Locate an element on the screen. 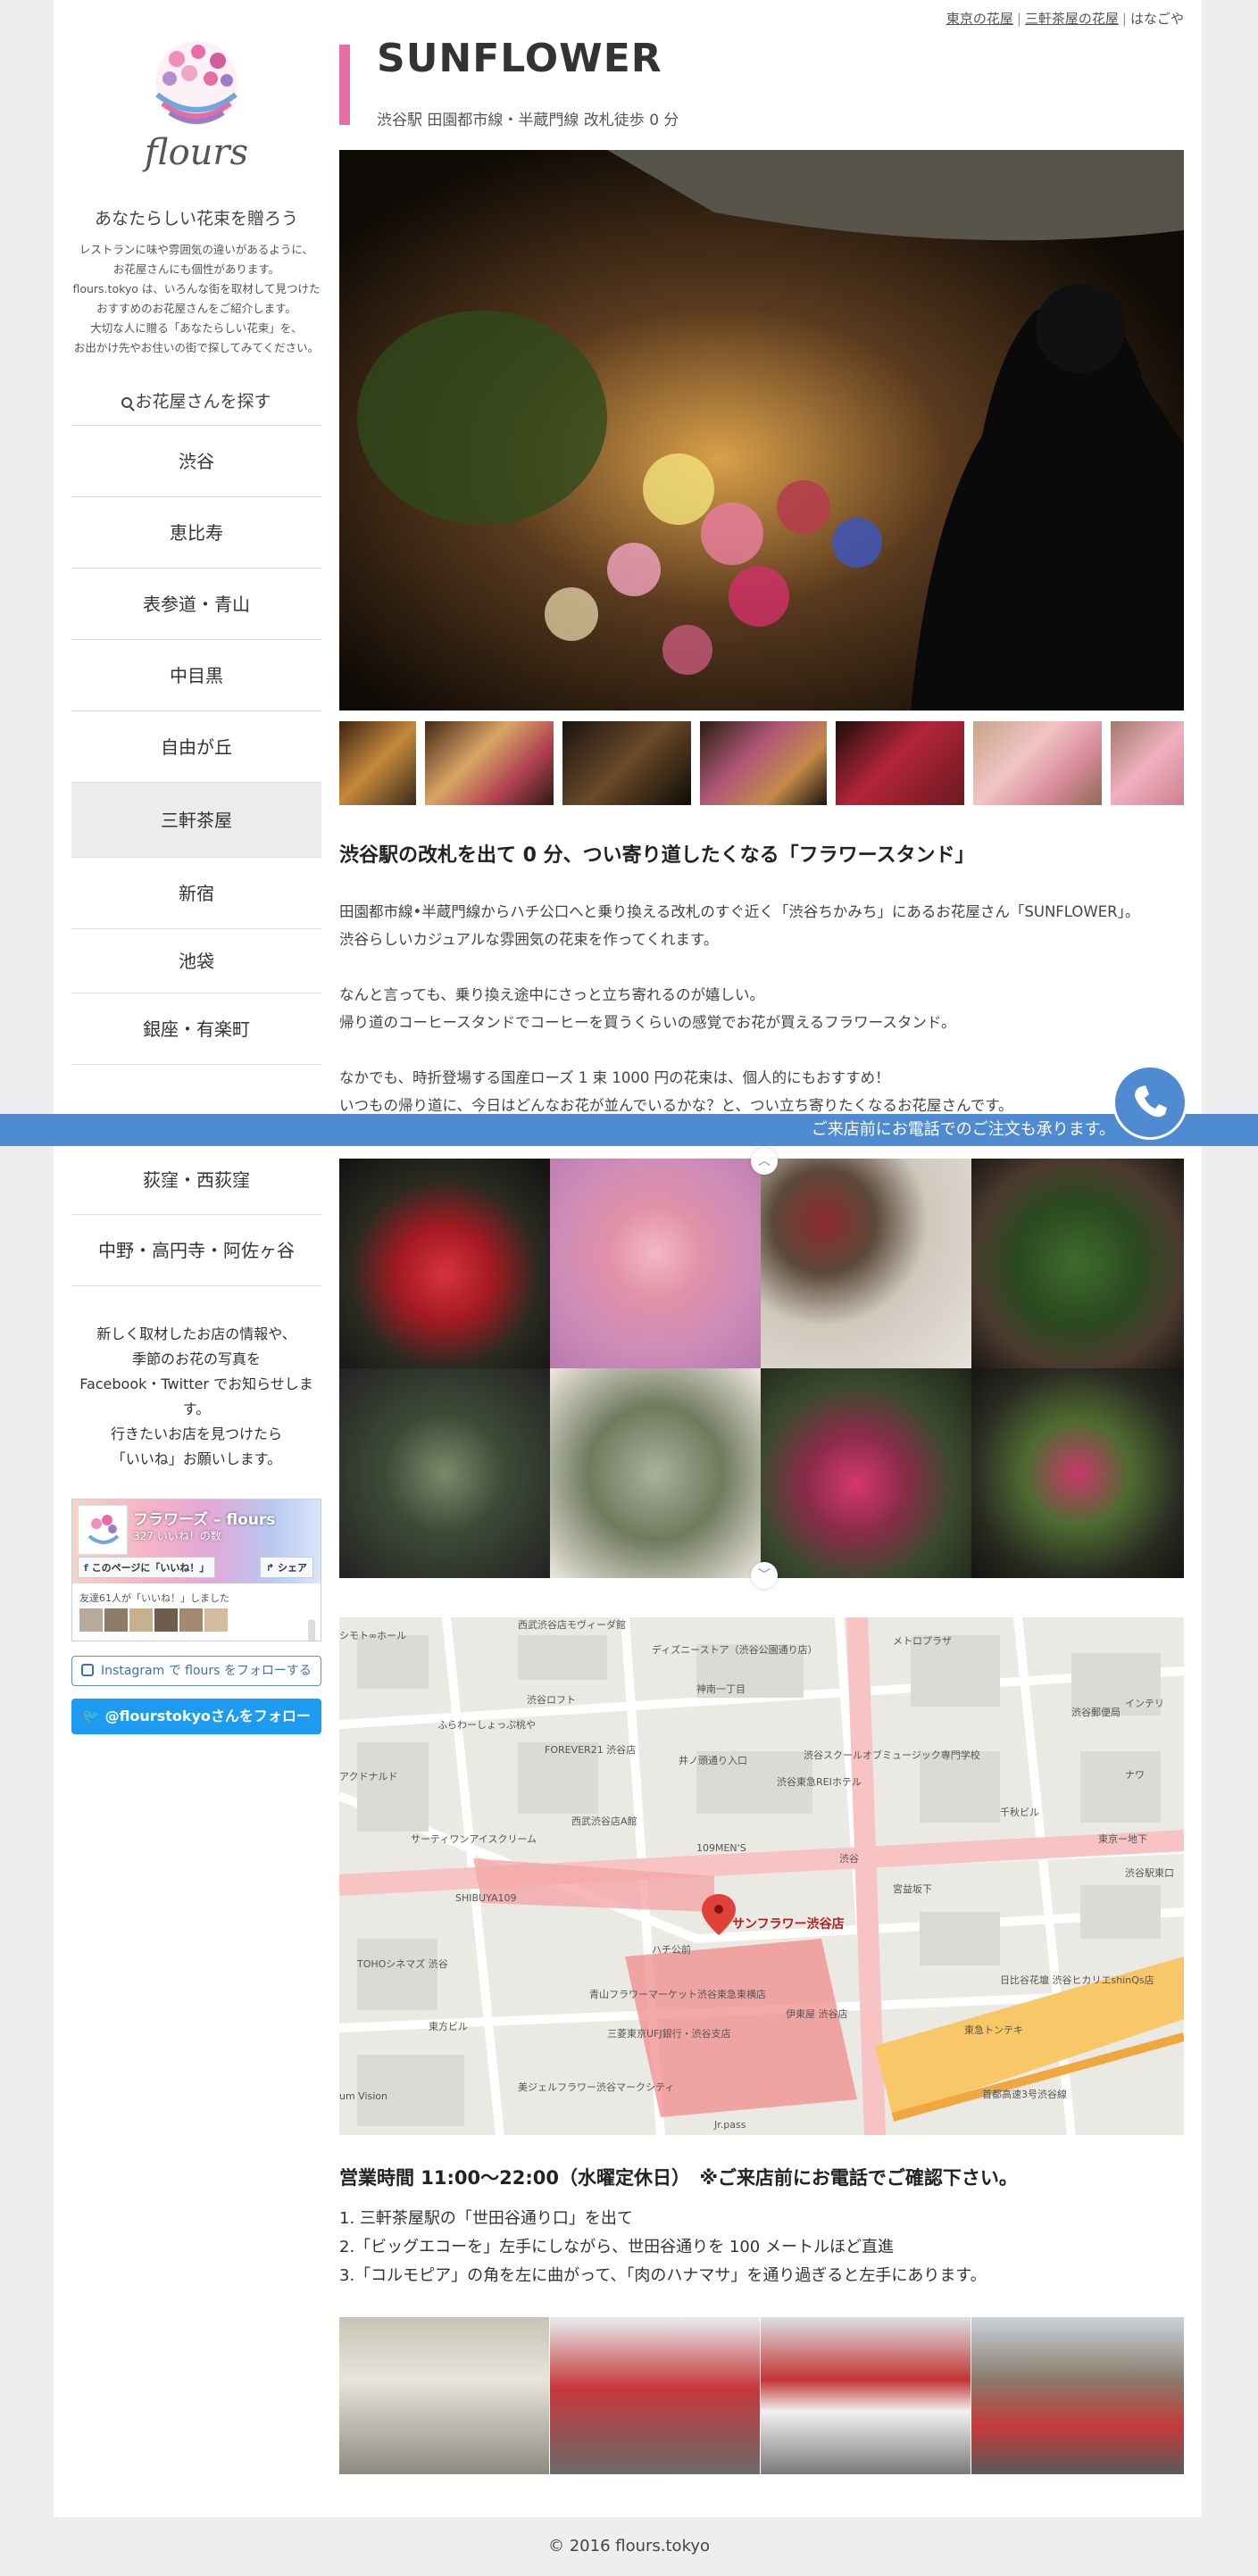 The image size is (1258, 2576). instagram-gallery: ︿ ﹀ is located at coordinates (761, 1368).